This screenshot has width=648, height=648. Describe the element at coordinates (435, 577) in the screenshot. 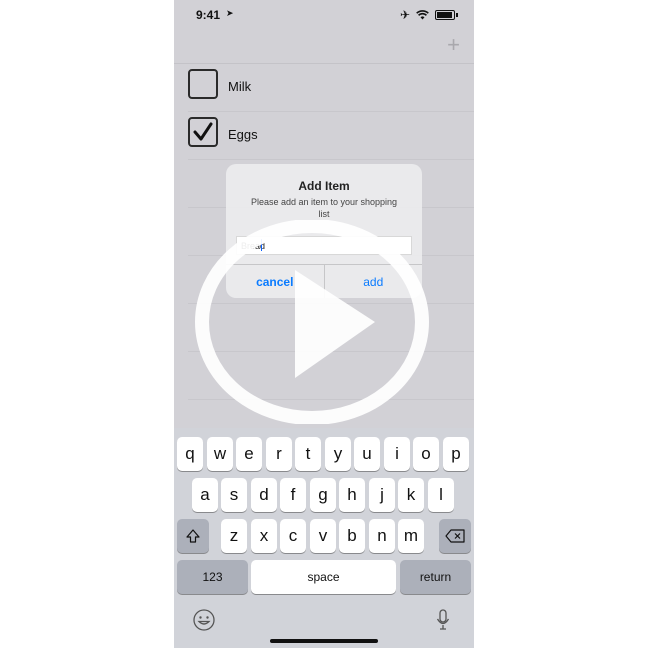

I see `return-key: return` at that location.